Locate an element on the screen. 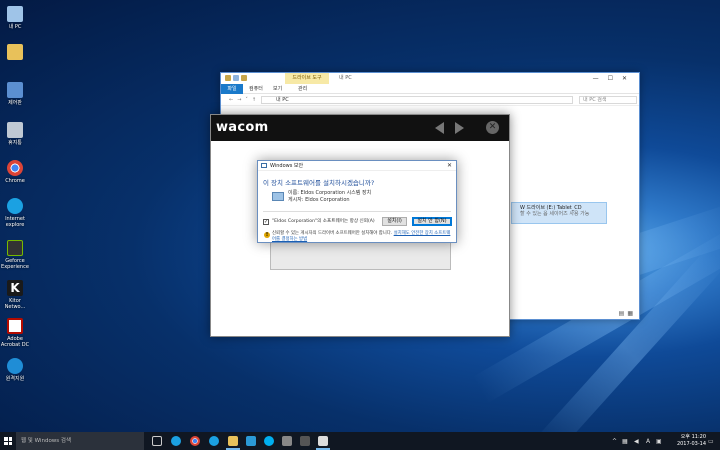 The width and height of the screenshot is (720, 450). clock: 오후 11:20 2017-03-14 is located at coordinates (691, 440).